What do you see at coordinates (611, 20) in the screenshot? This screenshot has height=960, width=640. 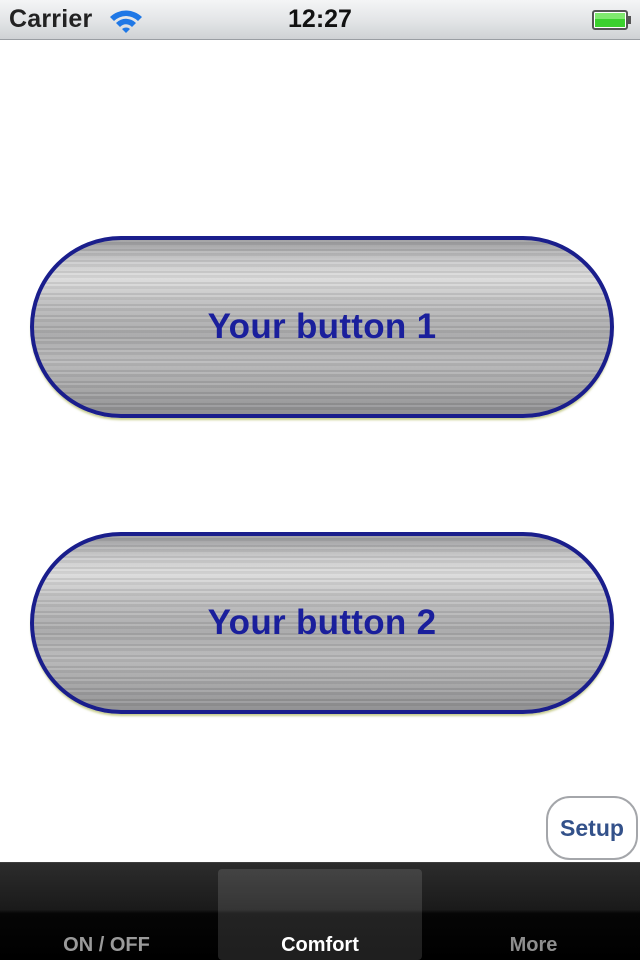 I see `battery-icon` at bounding box center [611, 20].